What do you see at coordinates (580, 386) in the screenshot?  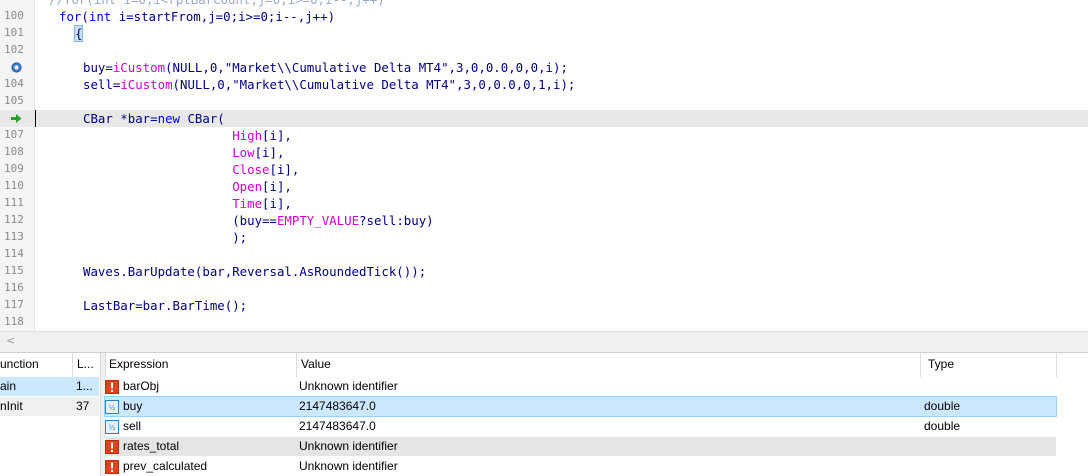 I see `watch-row: barObj Unknown identifier` at bounding box center [580, 386].